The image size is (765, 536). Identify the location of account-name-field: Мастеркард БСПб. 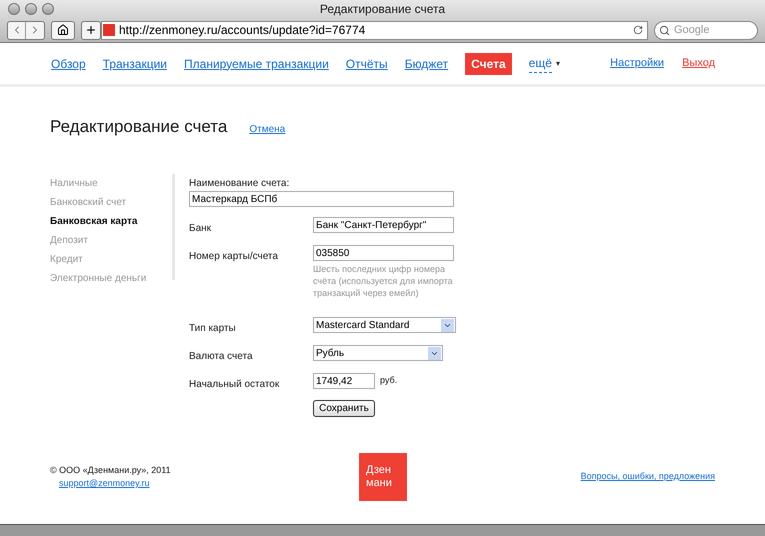
(321, 199).